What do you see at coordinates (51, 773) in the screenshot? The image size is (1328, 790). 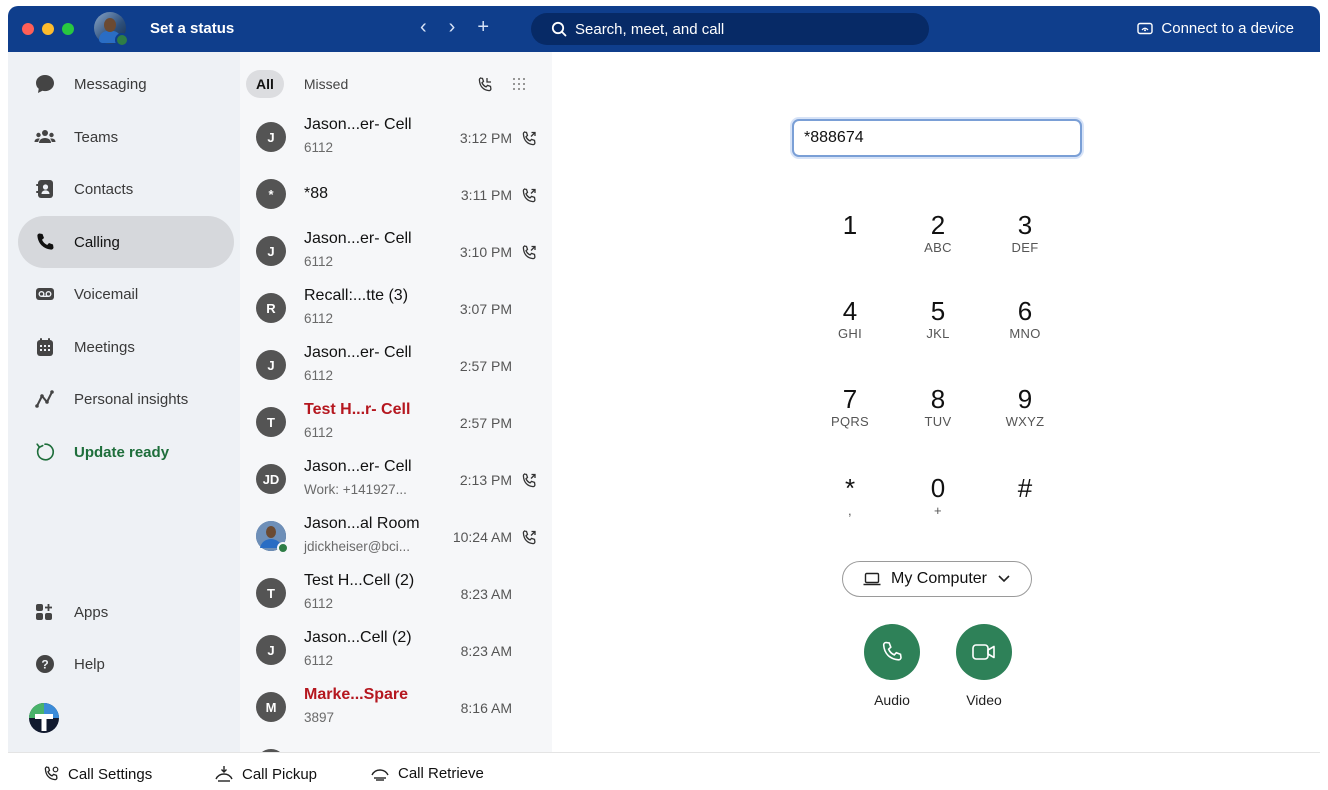 I see `call-settings-icon` at bounding box center [51, 773].